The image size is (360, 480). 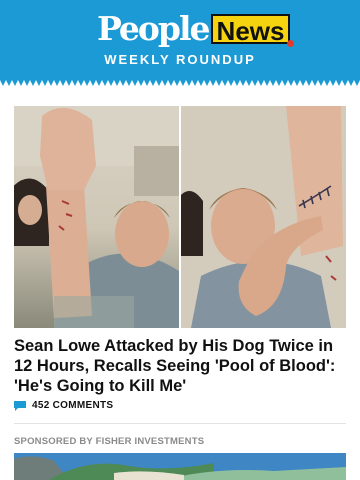 I want to click on logo-news-badge: News, so click(x=252, y=30).